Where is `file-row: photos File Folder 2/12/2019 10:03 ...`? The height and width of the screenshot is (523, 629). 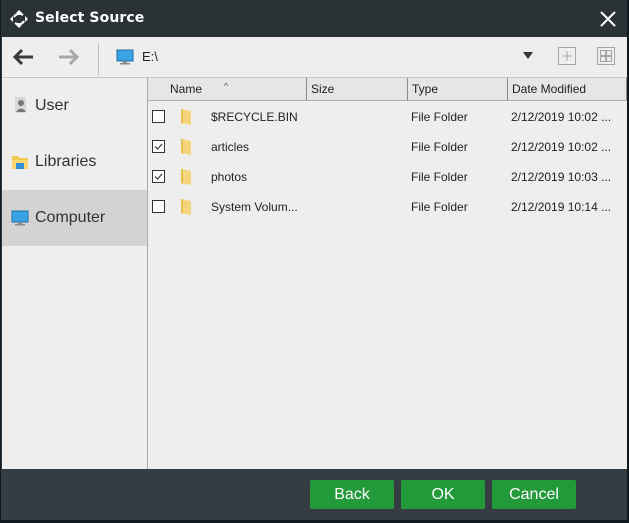
file-row: photos File Folder 2/12/2019 10:03 ... is located at coordinates (387, 177).